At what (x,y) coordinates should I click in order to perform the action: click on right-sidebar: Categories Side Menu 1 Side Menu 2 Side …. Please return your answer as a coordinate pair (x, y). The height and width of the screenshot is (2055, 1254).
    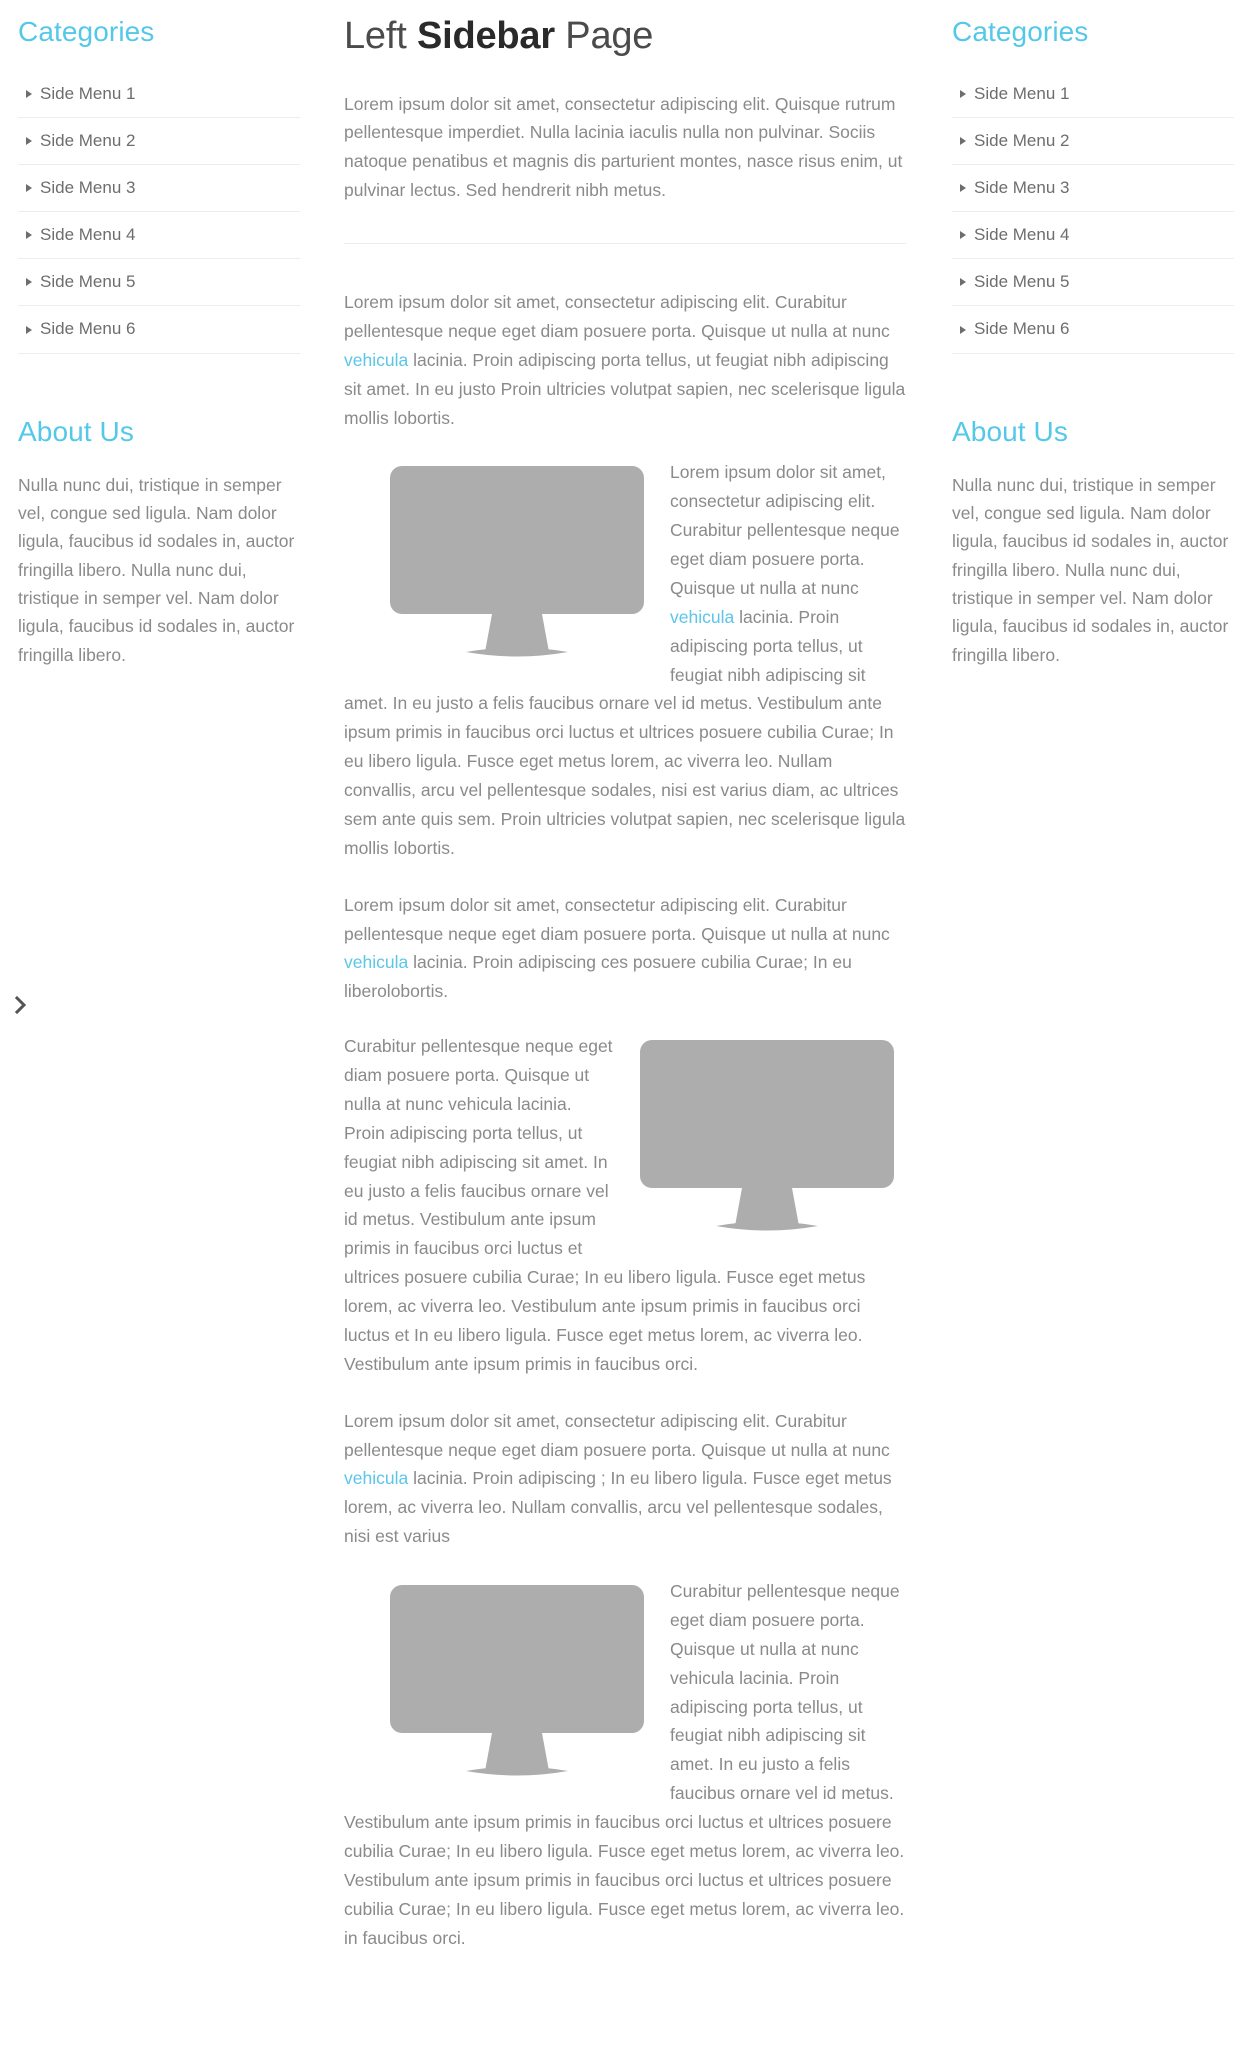
    Looking at the image, I should click on (1089, 347).